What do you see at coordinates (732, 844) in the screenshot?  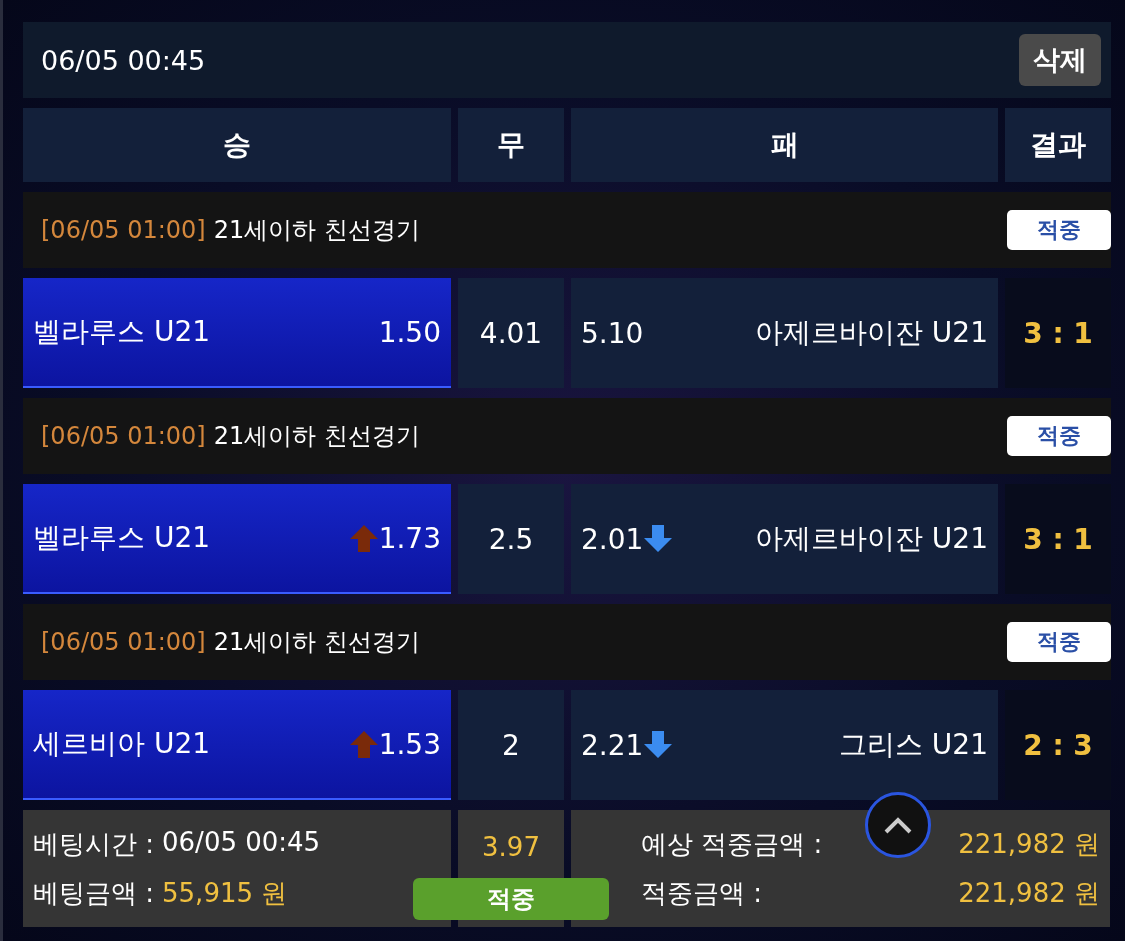 I see `expected-payout-label: 예상 적중금액 :` at bounding box center [732, 844].